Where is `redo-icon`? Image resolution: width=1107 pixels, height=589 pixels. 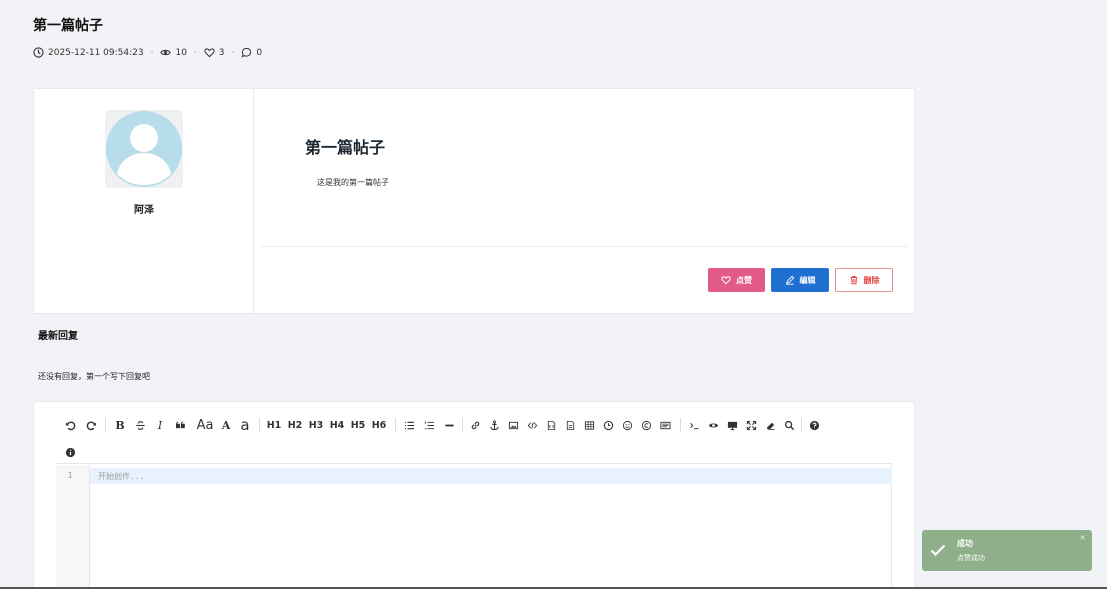
redo-icon is located at coordinates (91, 425).